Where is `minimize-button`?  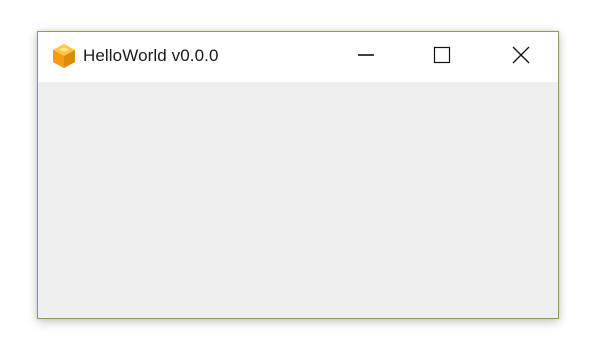
minimize-button is located at coordinates (366, 57).